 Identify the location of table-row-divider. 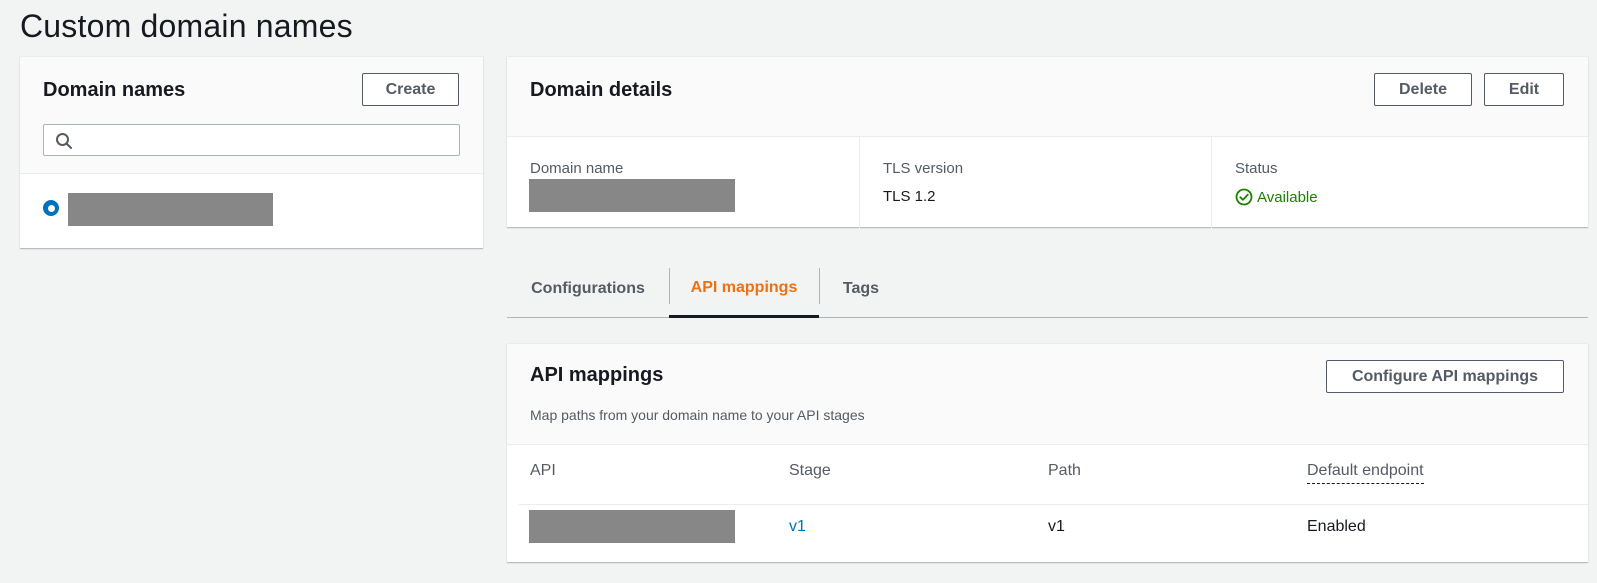
(1053, 504).